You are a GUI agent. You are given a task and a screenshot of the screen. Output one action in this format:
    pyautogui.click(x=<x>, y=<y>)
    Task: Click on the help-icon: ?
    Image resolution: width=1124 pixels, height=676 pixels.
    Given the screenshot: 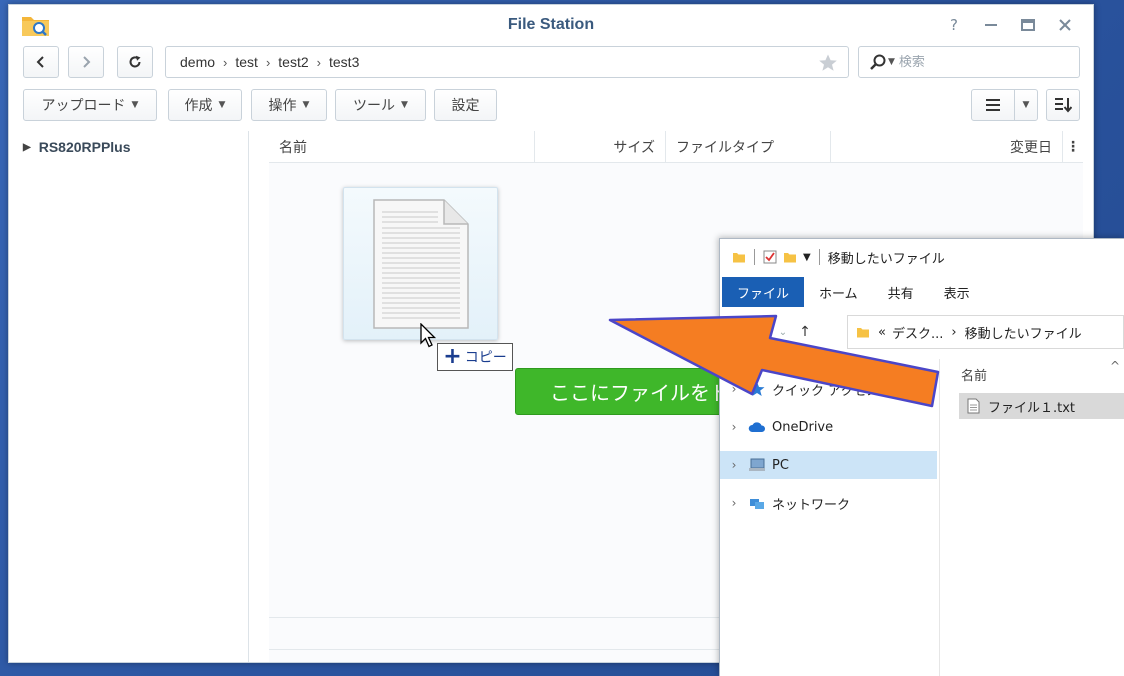 What is the action you would take?
    pyautogui.click(x=954, y=25)
    